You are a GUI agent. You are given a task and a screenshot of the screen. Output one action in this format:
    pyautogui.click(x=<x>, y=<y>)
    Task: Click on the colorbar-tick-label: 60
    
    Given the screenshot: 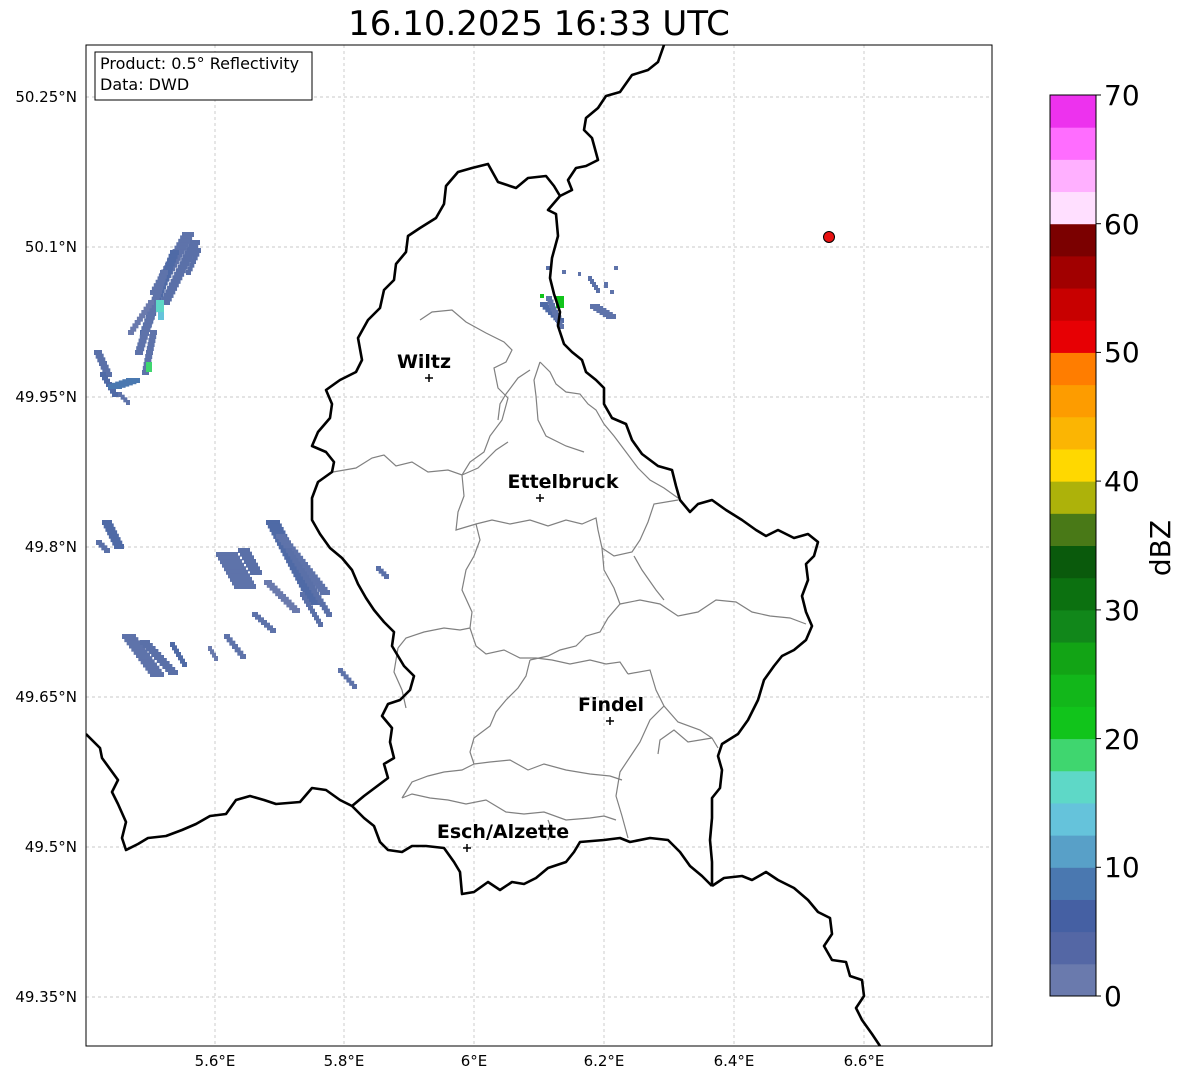 What is the action you would take?
    pyautogui.click(x=1122, y=224)
    